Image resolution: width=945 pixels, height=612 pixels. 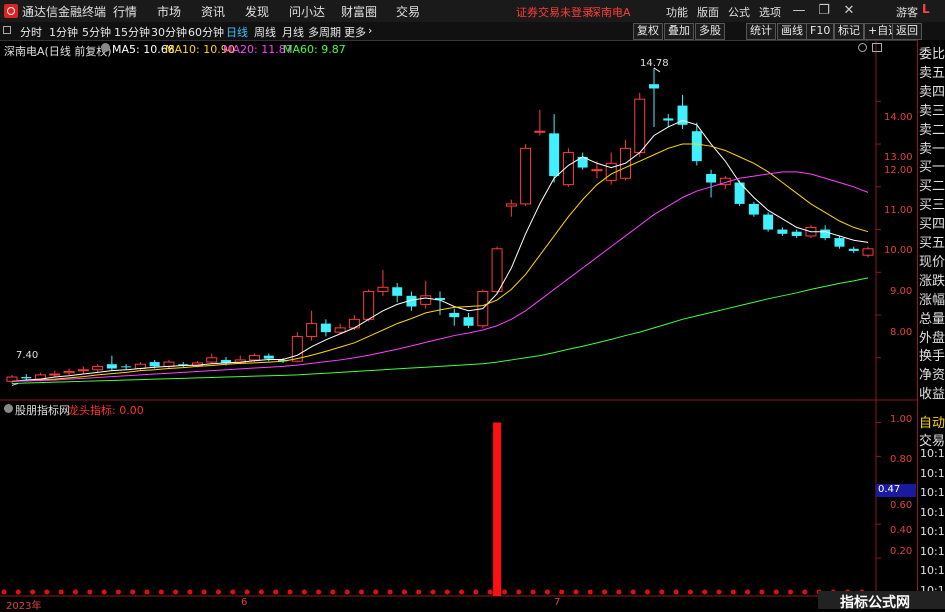 What do you see at coordinates (132, 32) in the screenshot?
I see `period-15min: 15分钟` at bounding box center [132, 32].